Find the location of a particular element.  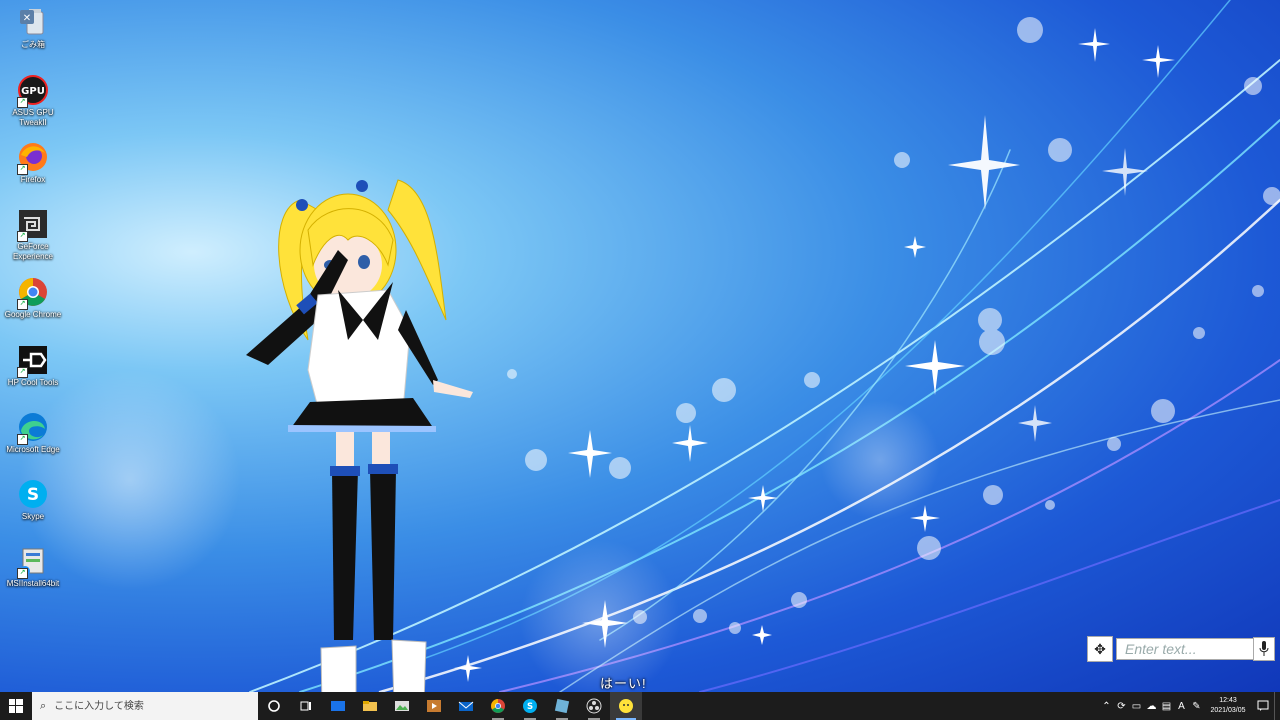

taskbar: ⌕ S ⌃ ⟳ ▭ ☁ ▤ A ✎ 12:43 2021/03/05 is located at coordinates (640, 706).